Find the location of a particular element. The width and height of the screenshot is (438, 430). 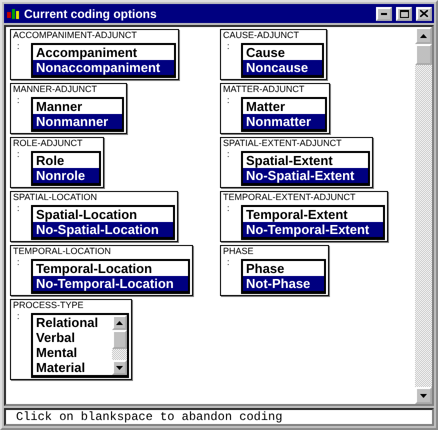

option-list: Temporal-Extent No-Temporal-Extent is located at coordinates (313, 222).